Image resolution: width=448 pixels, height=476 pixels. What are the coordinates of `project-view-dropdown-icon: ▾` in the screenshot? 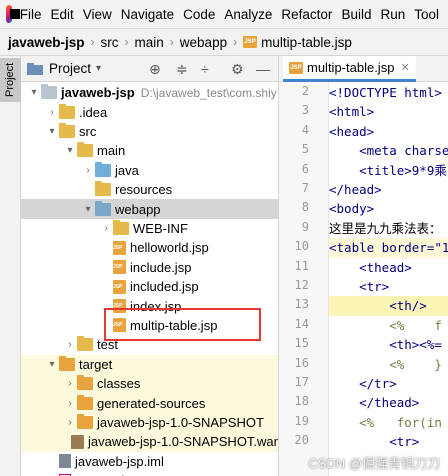 It's located at (98, 68).